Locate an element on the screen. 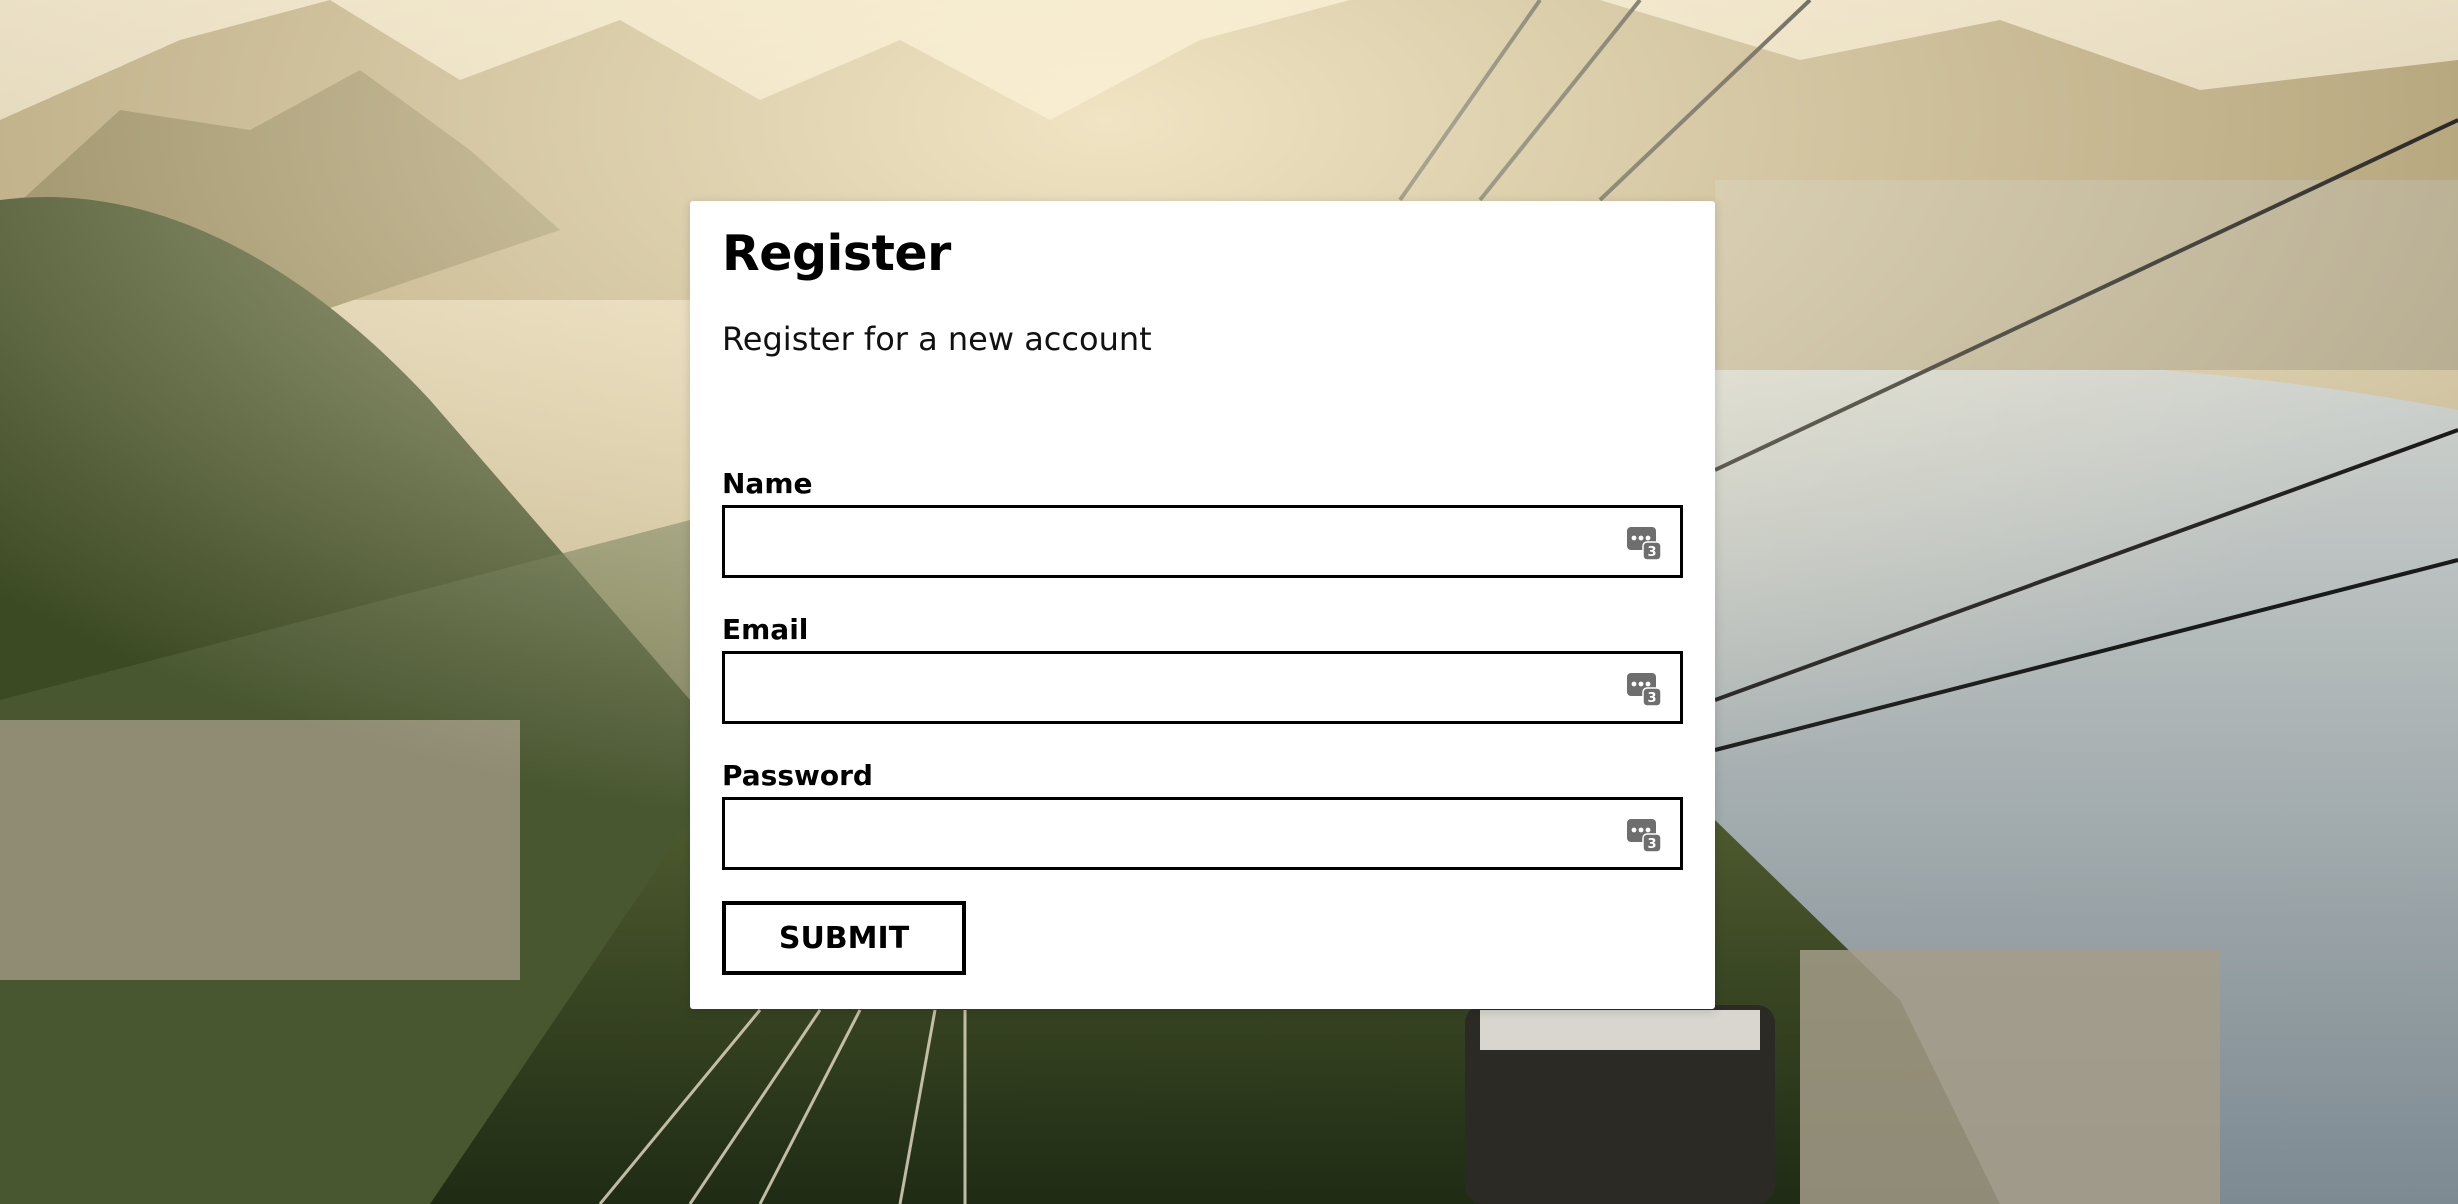 The image size is (2458, 1204). password-label: Password is located at coordinates (797, 775).